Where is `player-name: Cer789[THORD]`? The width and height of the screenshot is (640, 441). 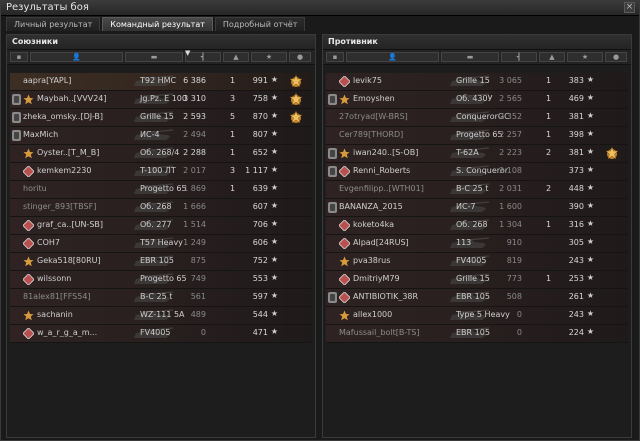
player-name: Cer789[THORD] is located at coordinates (371, 134).